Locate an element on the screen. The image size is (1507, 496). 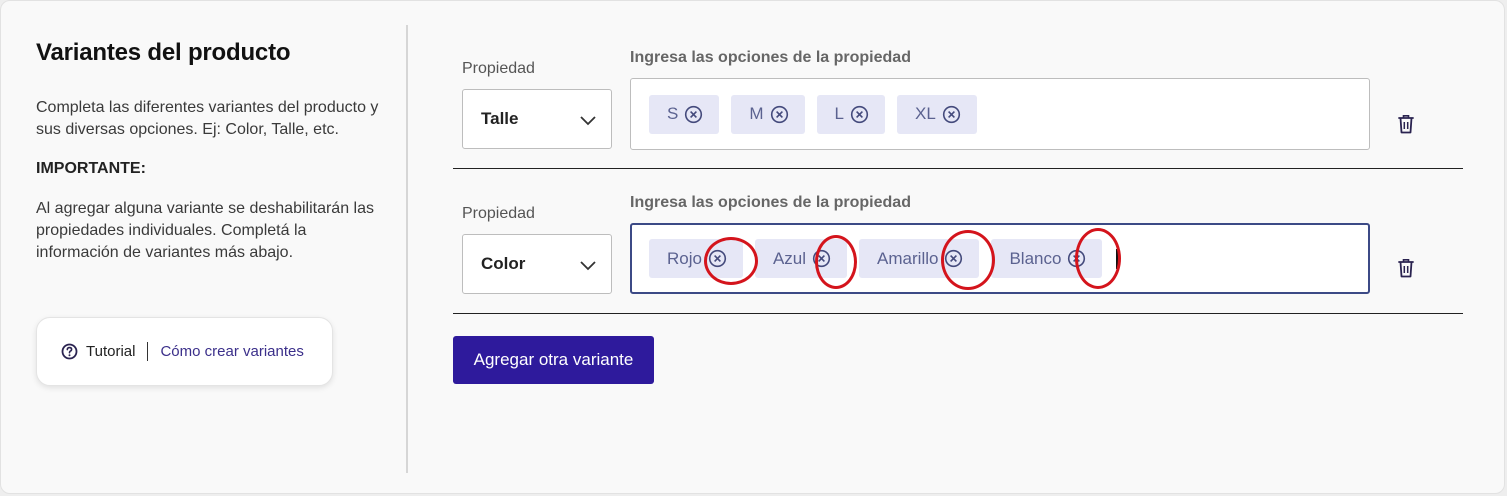
property-select: Talle is located at coordinates (537, 119).